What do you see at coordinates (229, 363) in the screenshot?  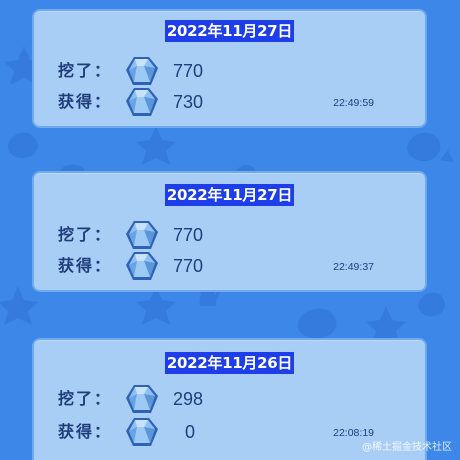 I see `record-date: 2022年11月26日` at bounding box center [229, 363].